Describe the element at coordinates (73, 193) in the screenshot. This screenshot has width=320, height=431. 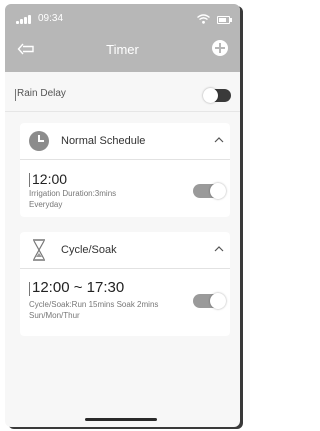
I see `schedule-duration: Irrigation Duration:3mins` at that location.